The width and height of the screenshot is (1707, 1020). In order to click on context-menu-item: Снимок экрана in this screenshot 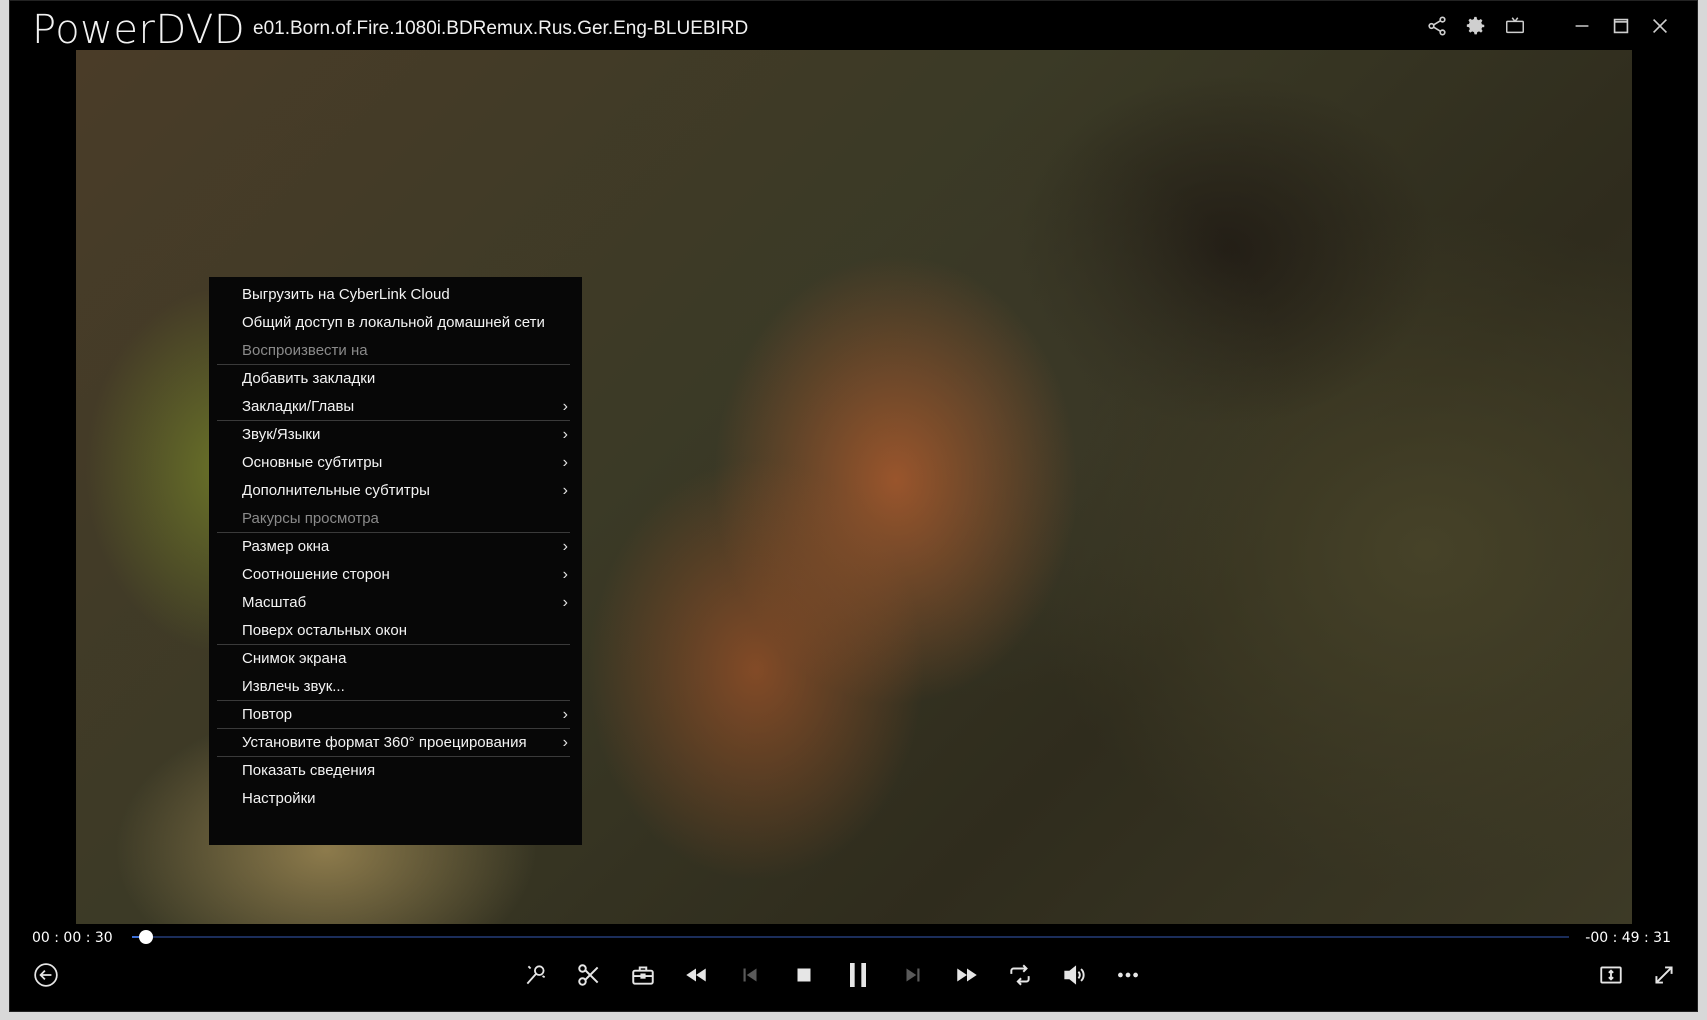, I will do `click(395, 659)`.